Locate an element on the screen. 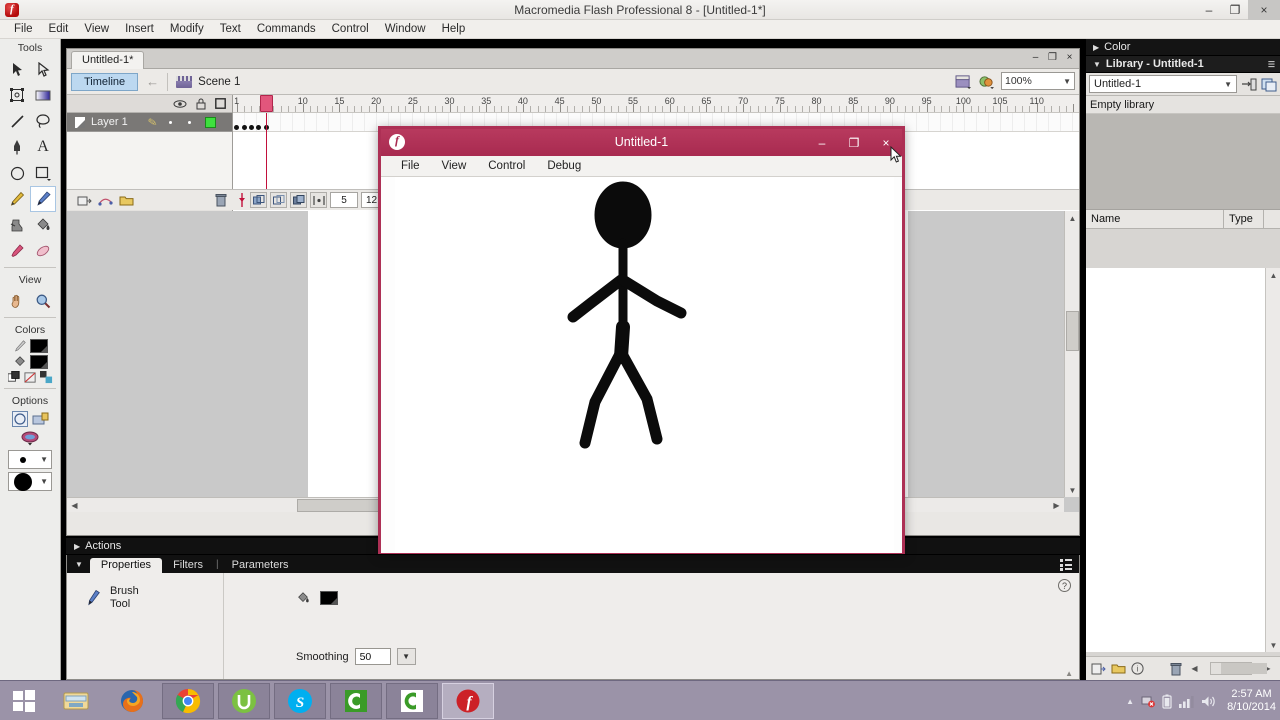  oval-tool is located at coordinates (17, 173).